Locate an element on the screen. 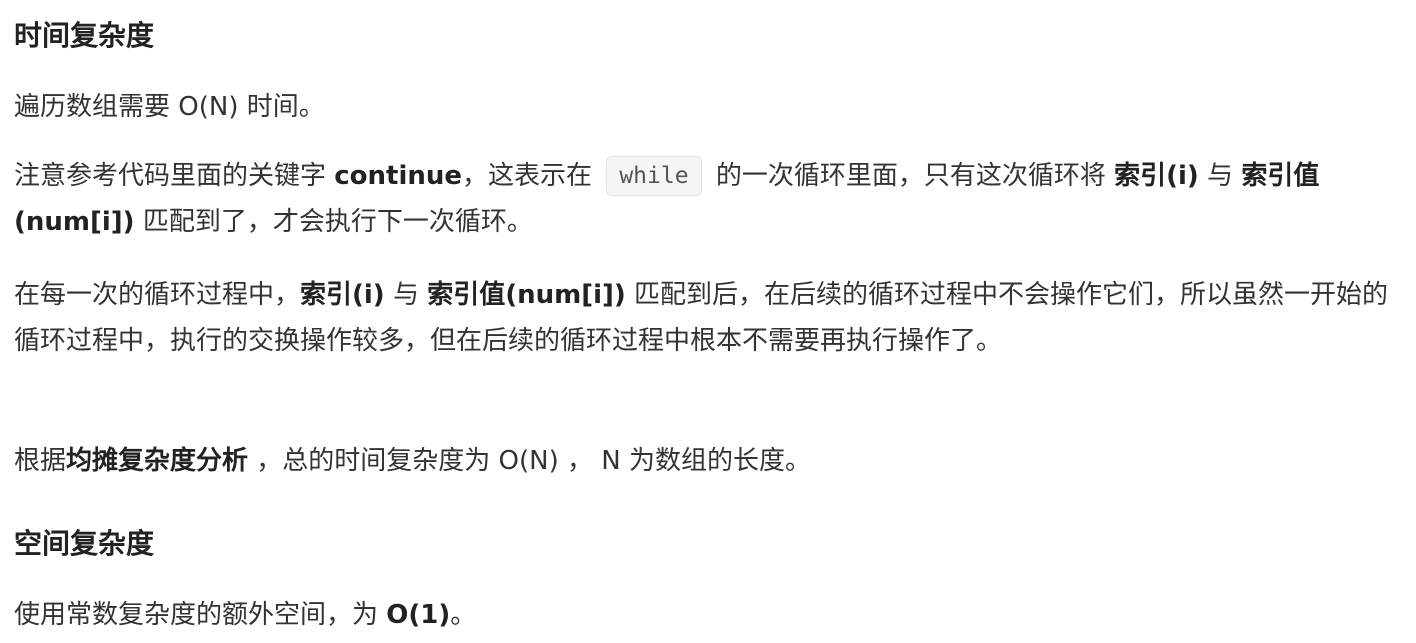  p2-code-while: while is located at coordinates (654, 176).